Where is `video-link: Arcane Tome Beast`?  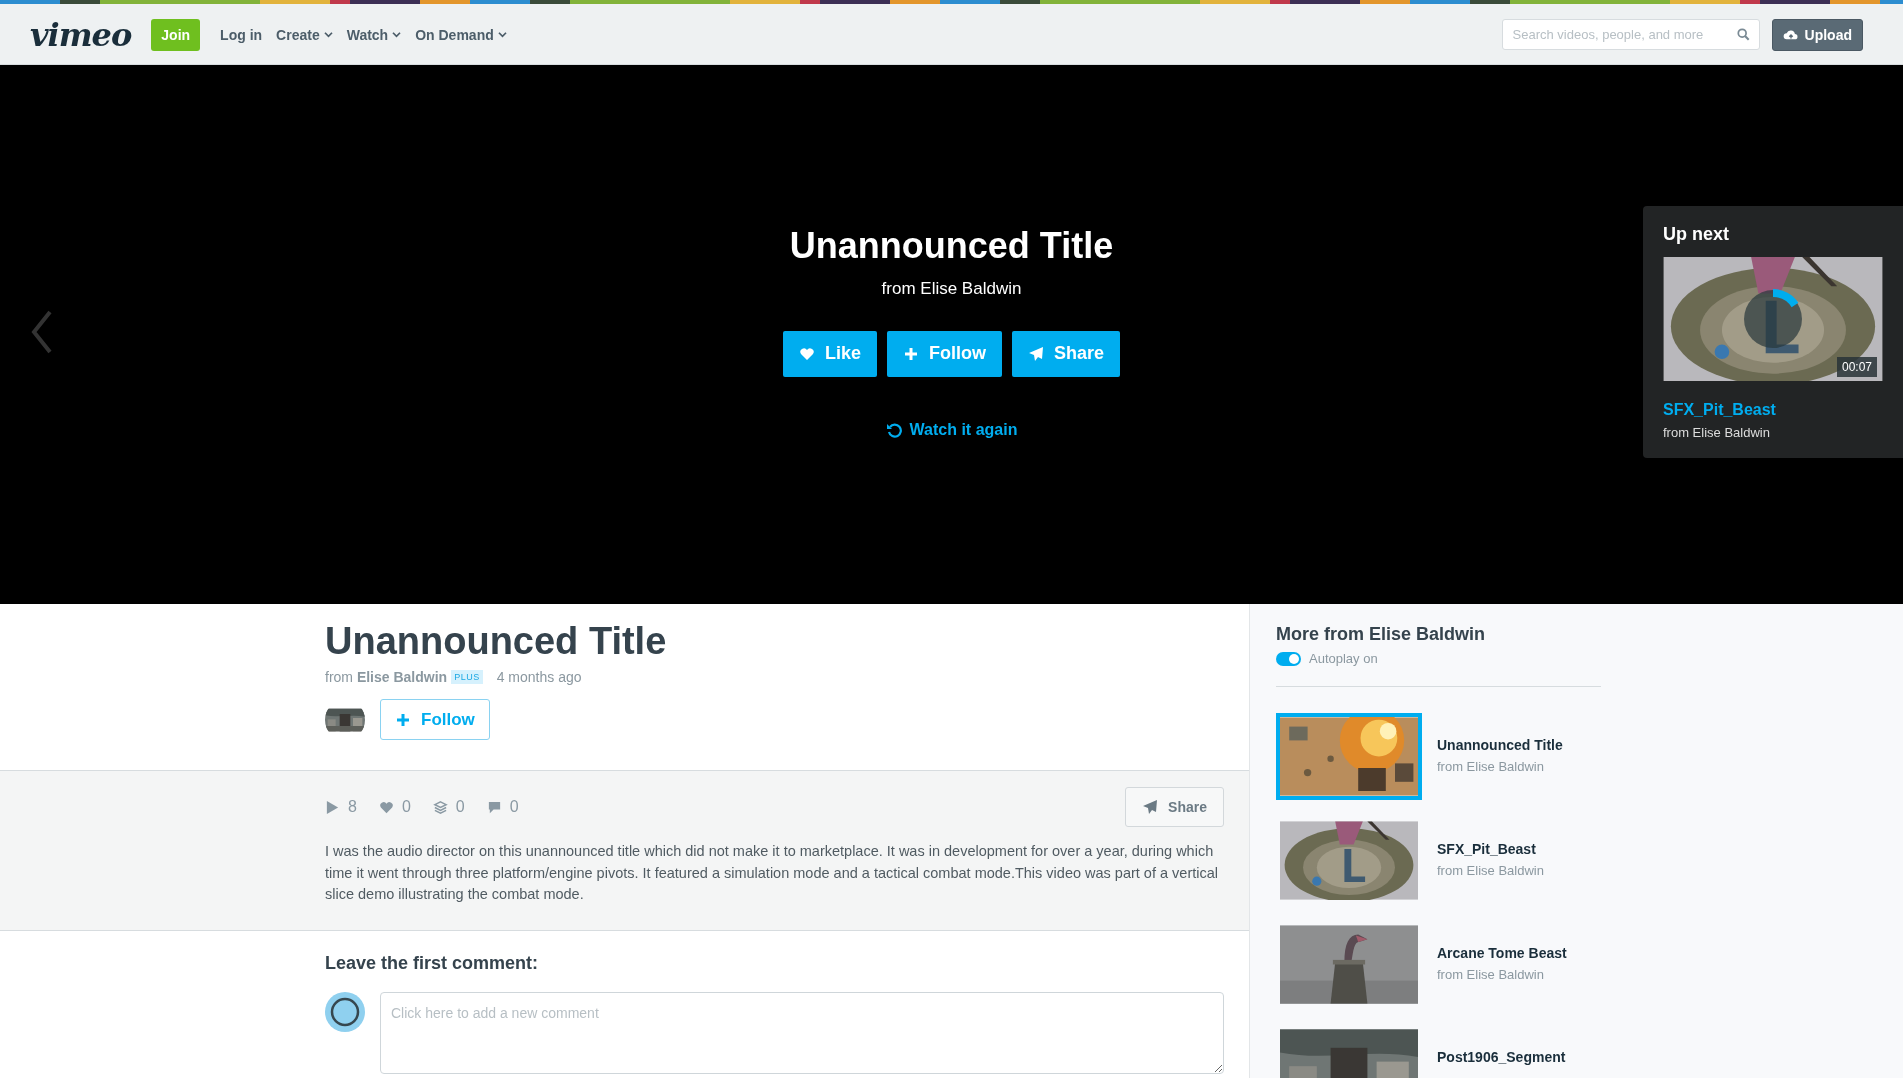 video-link: Arcane Tome Beast is located at coordinates (1502, 953).